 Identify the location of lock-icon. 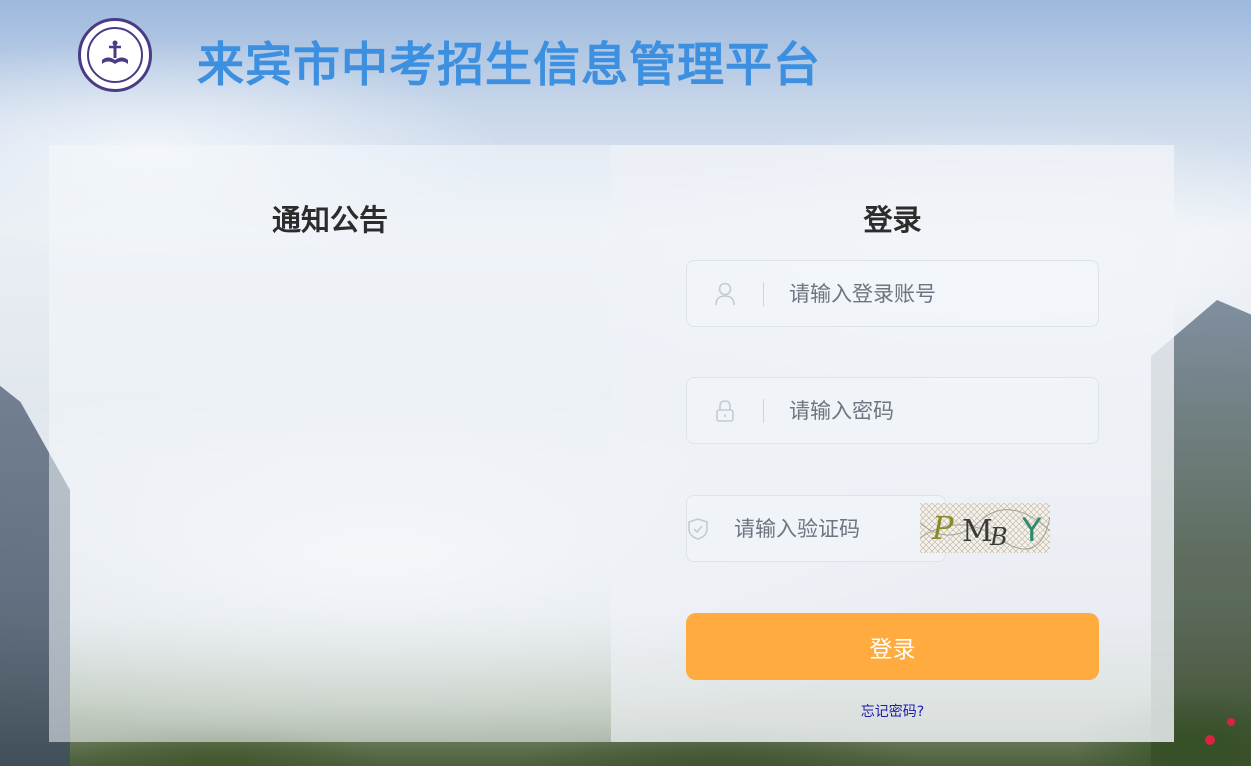
(725, 410).